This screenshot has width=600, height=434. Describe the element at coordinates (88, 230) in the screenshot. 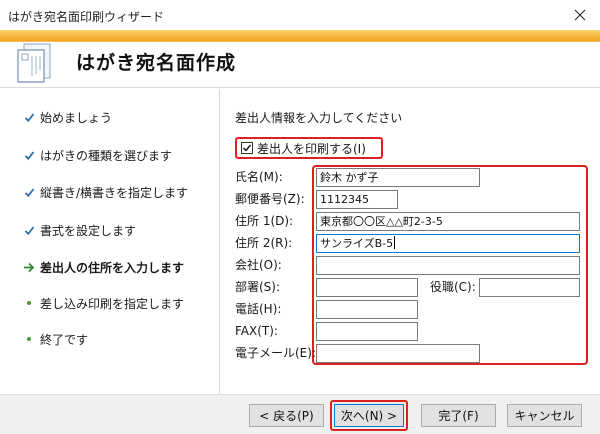

I see `step-label: 書式を設定します` at that location.